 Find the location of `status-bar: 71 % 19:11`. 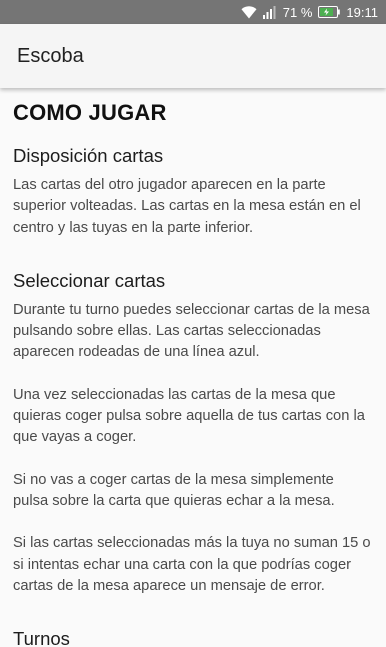

status-bar: 71 % 19:11 is located at coordinates (193, 12).